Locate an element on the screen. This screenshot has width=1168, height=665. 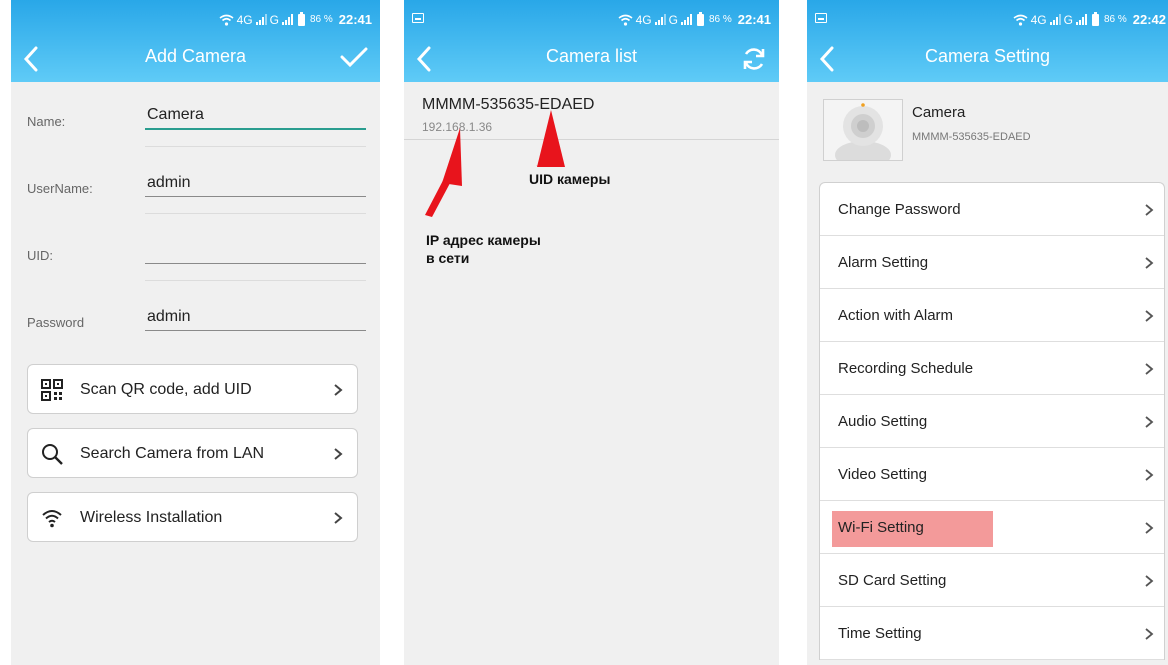
status-indicators: 4G G 86 % 22:42 is located at coordinates (1089, 19).